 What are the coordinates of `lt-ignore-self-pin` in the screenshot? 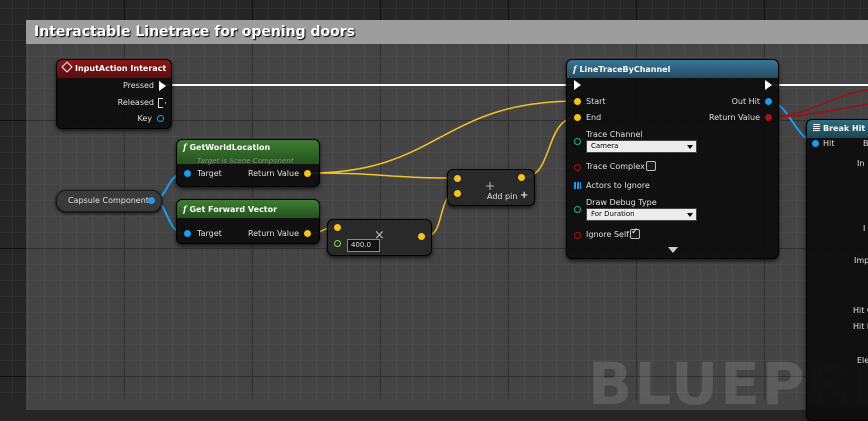 It's located at (577, 235).